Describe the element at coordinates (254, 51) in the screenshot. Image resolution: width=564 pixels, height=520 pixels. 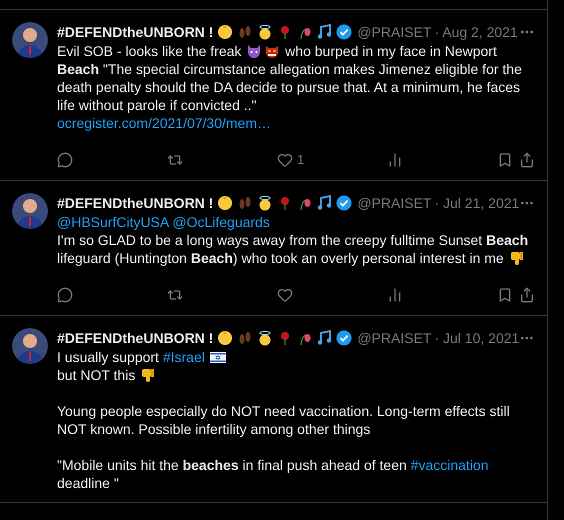
I see `devil-face-icon` at that location.